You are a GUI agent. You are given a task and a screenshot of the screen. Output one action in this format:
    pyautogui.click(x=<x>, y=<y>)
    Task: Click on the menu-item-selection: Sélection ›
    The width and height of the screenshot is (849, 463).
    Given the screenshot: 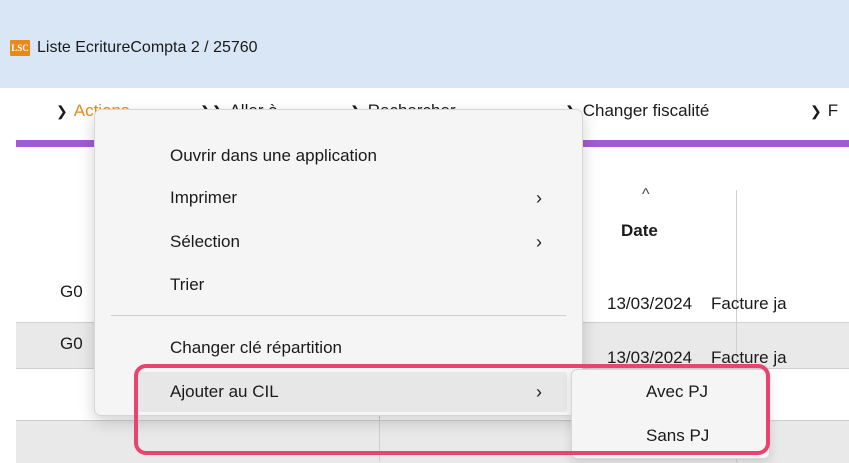 What is the action you would take?
    pyautogui.click(x=338, y=242)
    